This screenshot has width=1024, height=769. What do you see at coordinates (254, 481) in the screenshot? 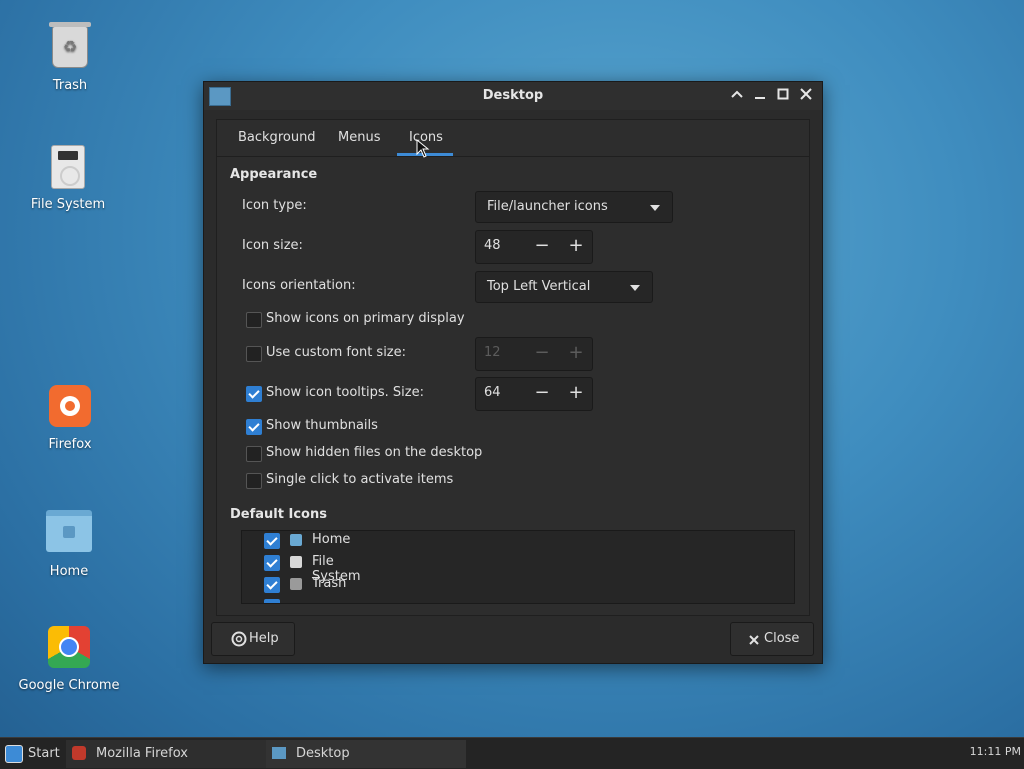
I see `single-click-checkbox` at bounding box center [254, 481].